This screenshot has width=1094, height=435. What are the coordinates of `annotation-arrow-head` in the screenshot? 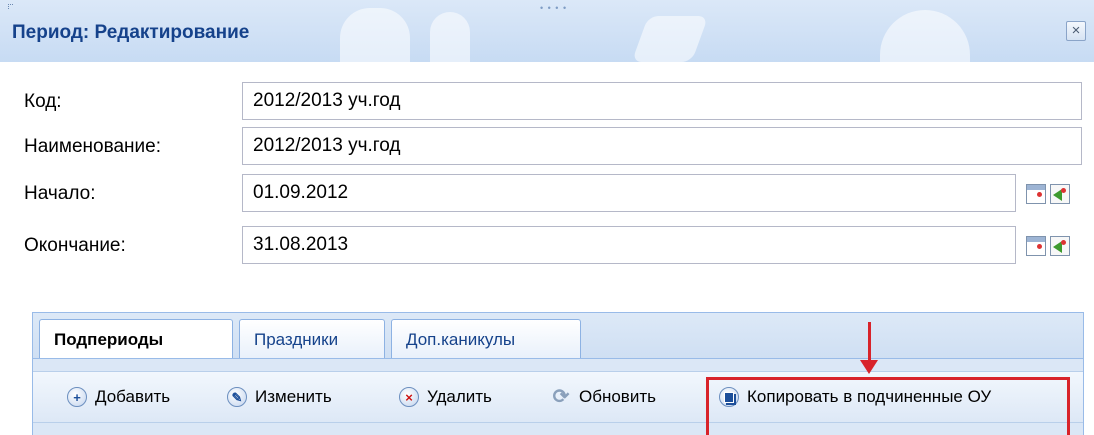 It's located at (869, 367).